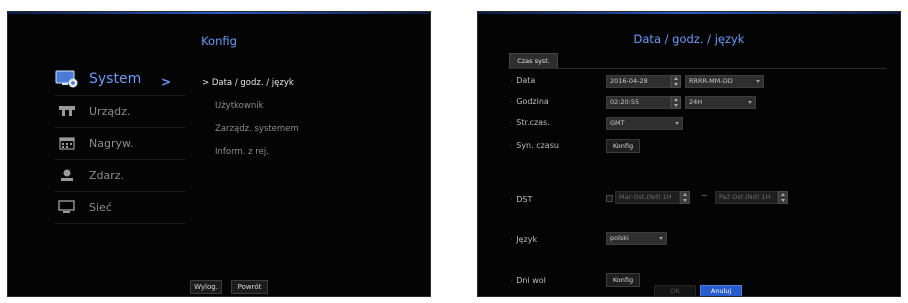 The height and width of the screenshot is (303, 908). What do you see at coordinates (689, 39) in the screenshot?
I see `panel-title: Data / godz. / język` at bounding box center [689, 39].